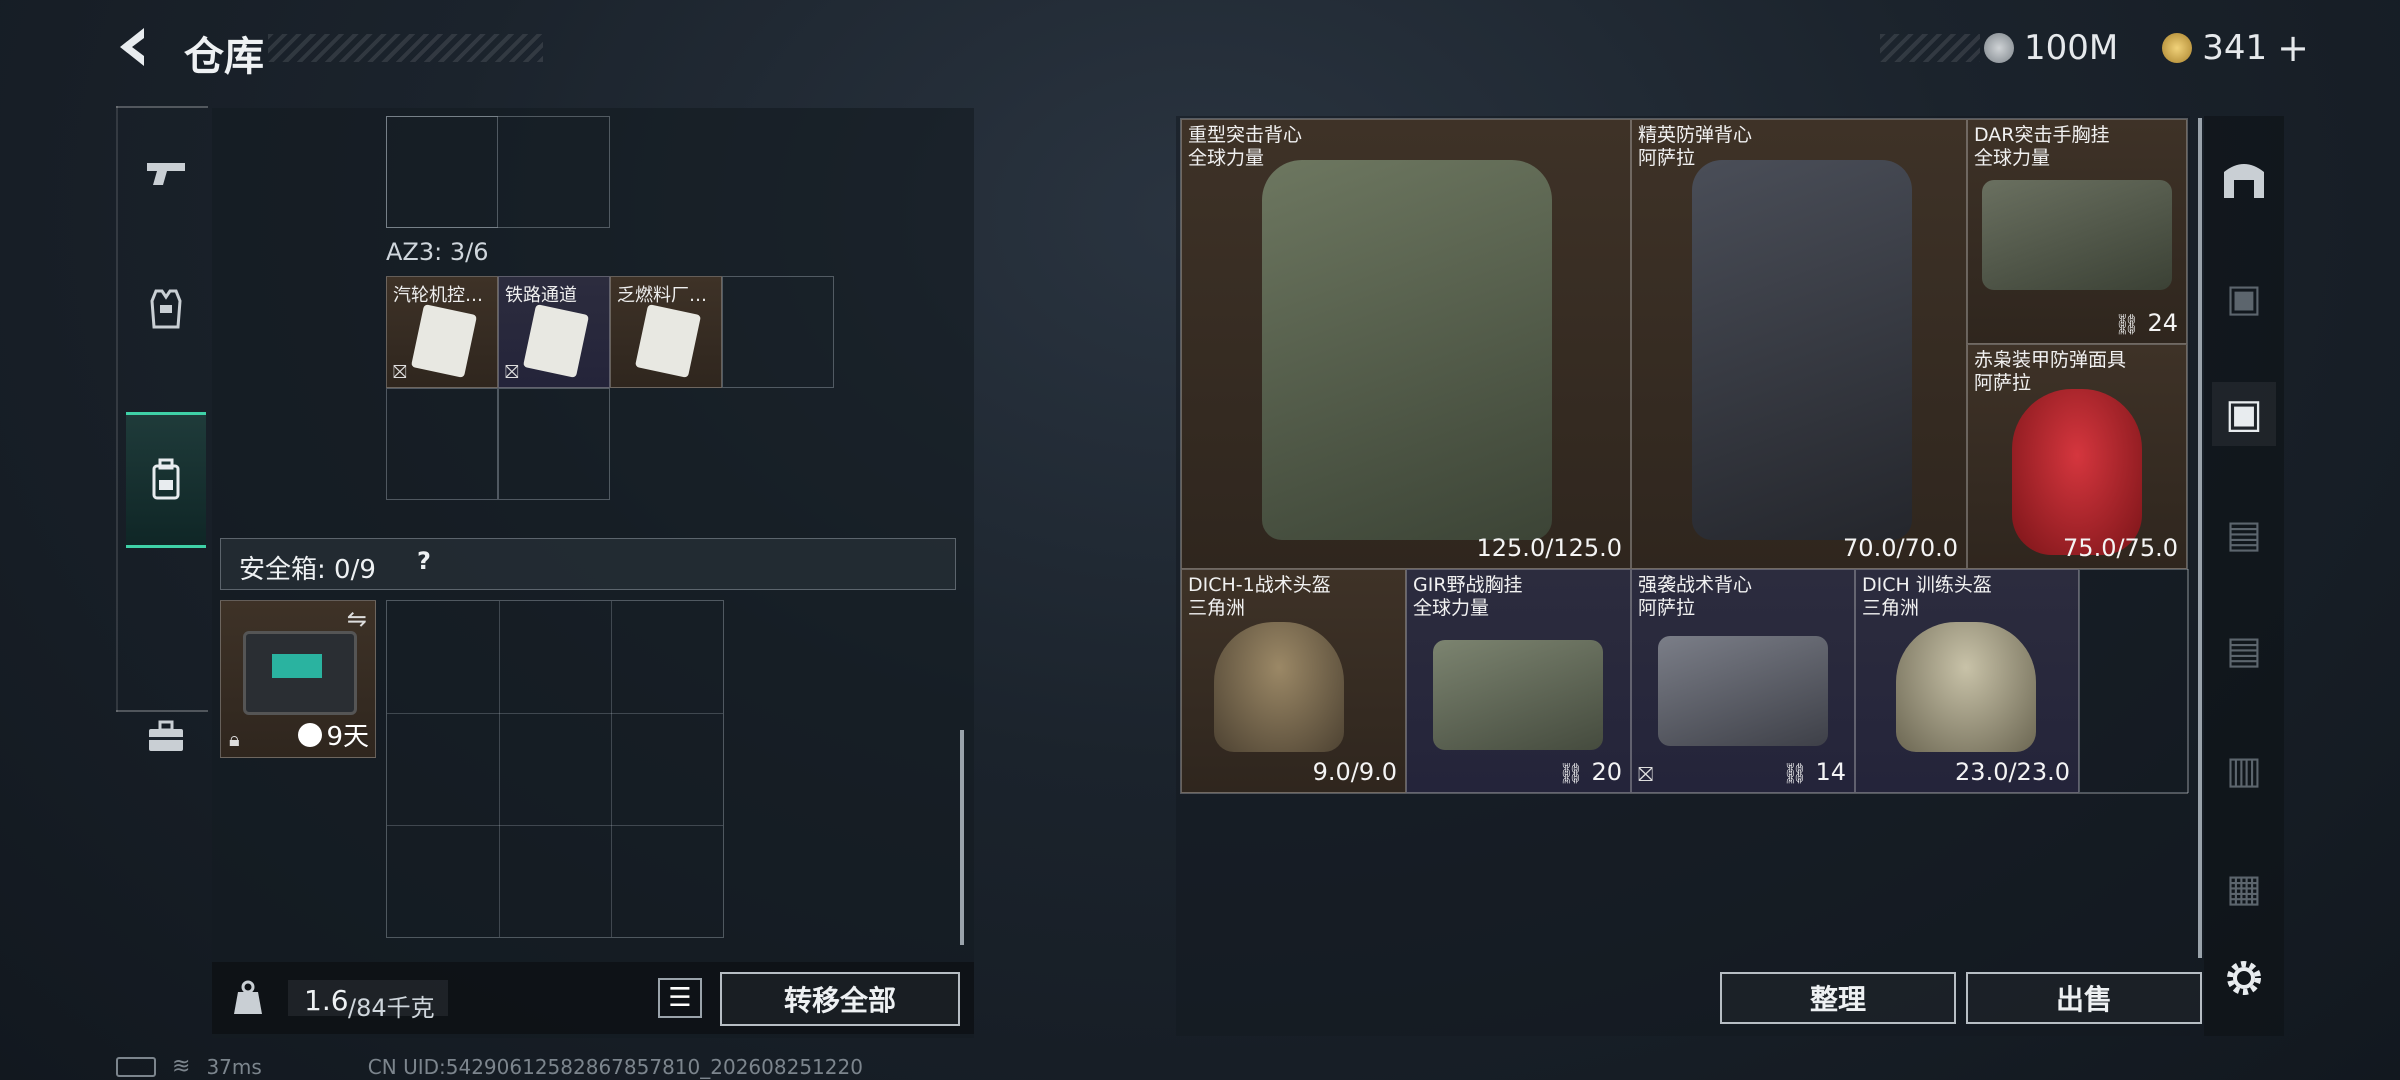 This screenshot has height=1080, width=2400. I want to click on item-name: DICH 训练头盔, so click(1927, 585).